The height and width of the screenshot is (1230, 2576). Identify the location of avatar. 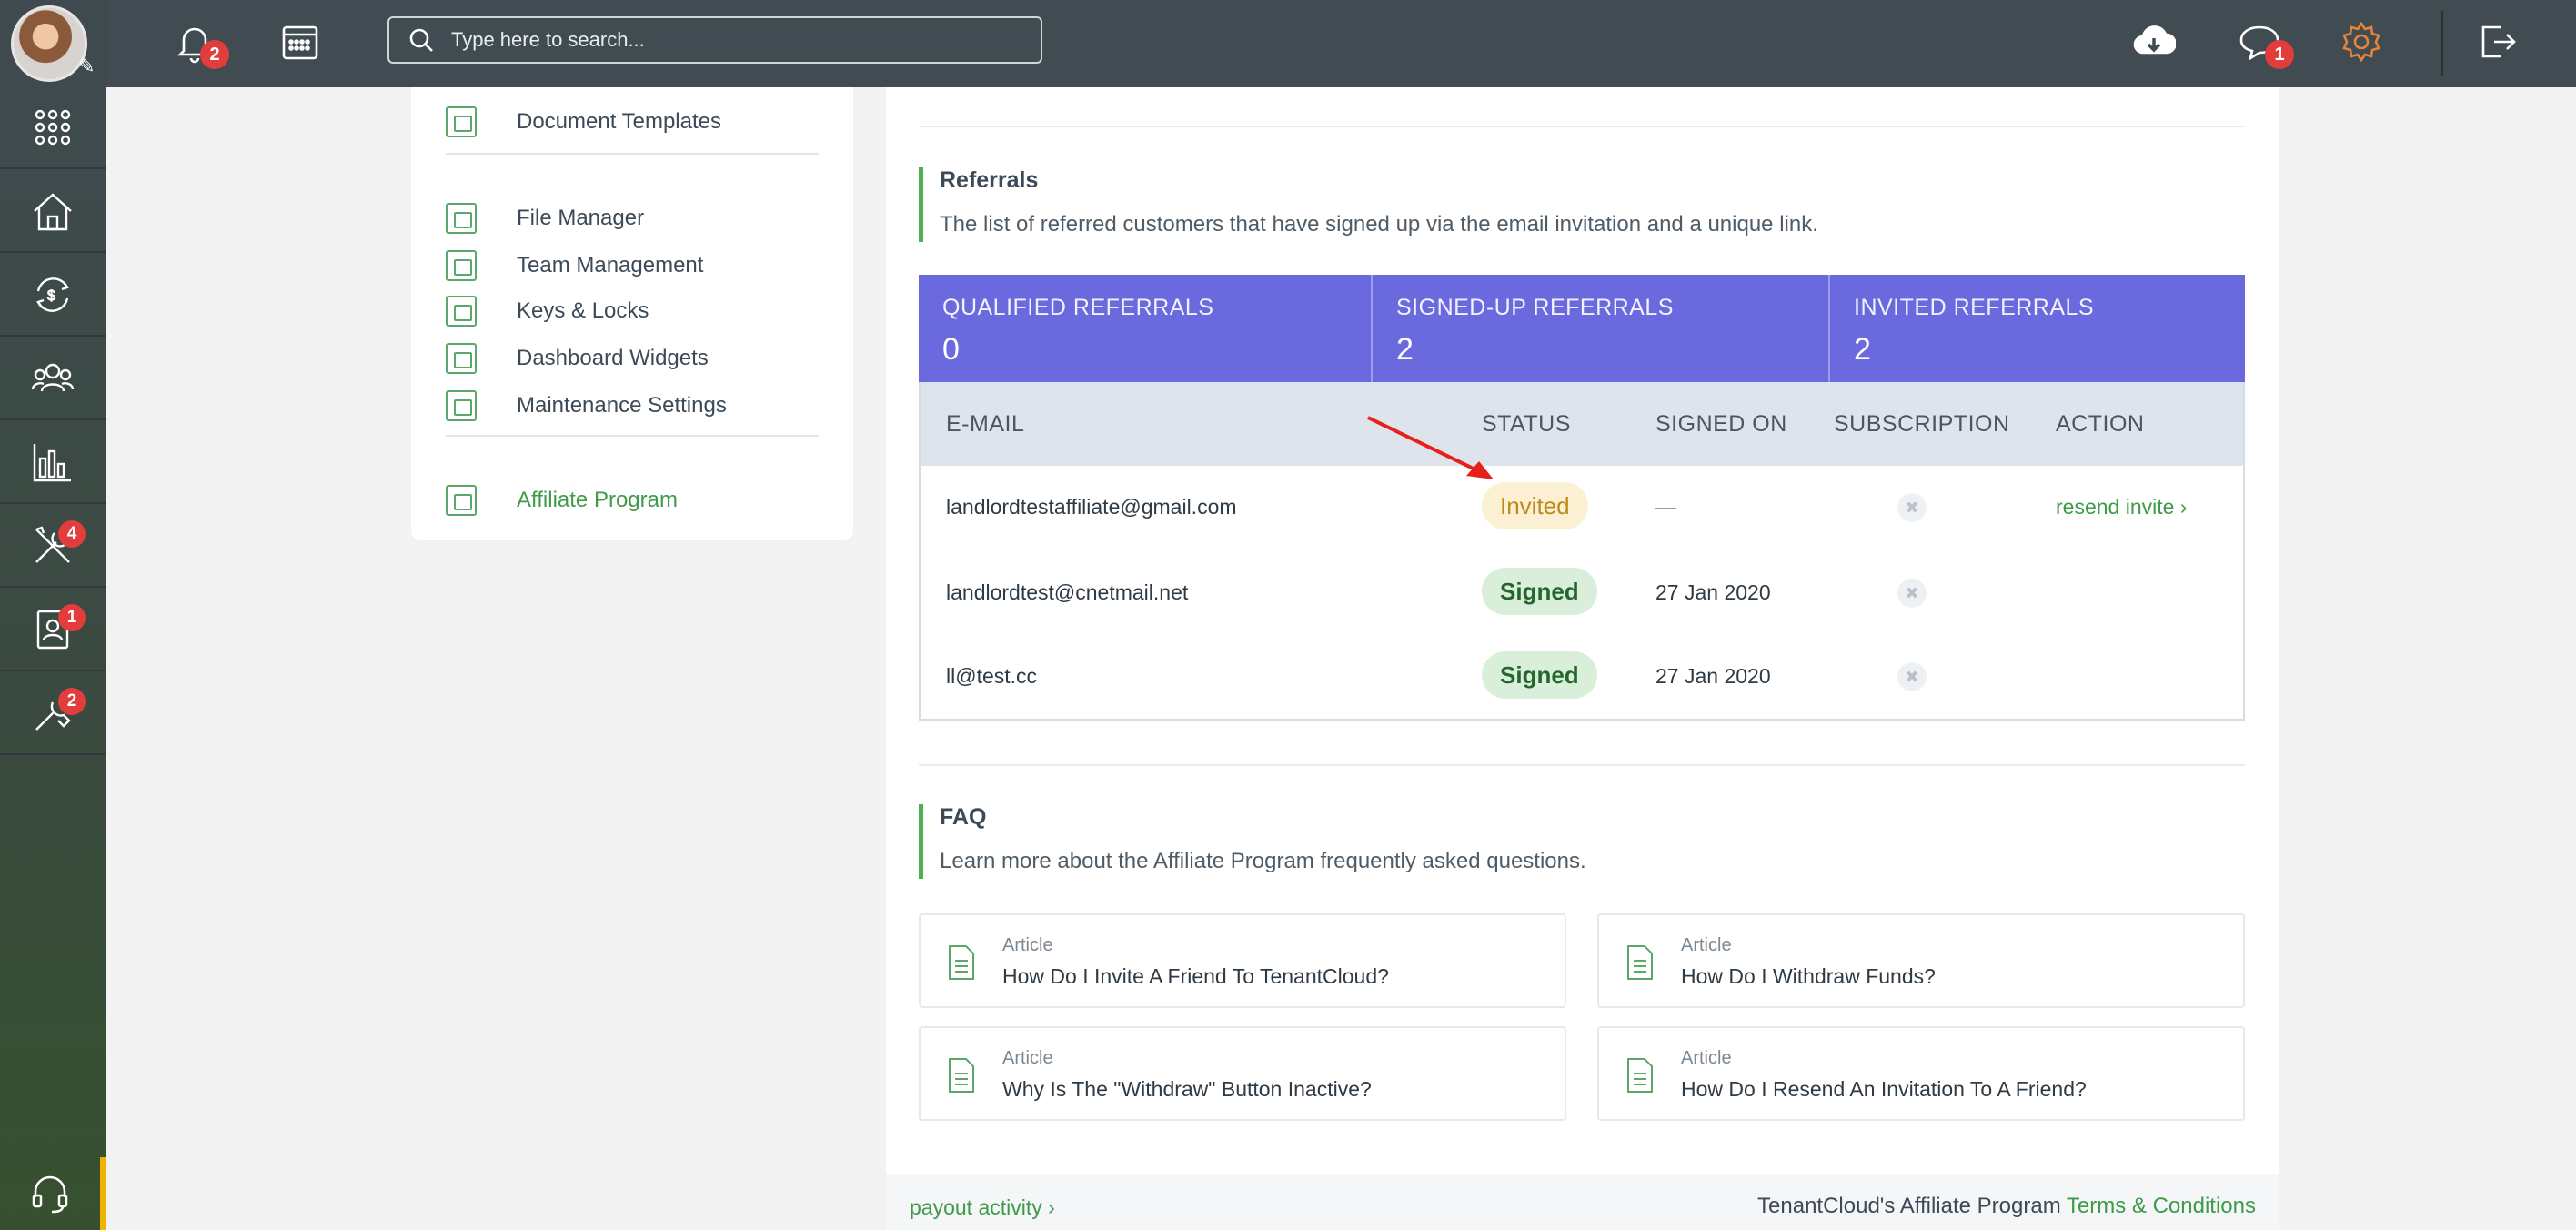
(49, 43).